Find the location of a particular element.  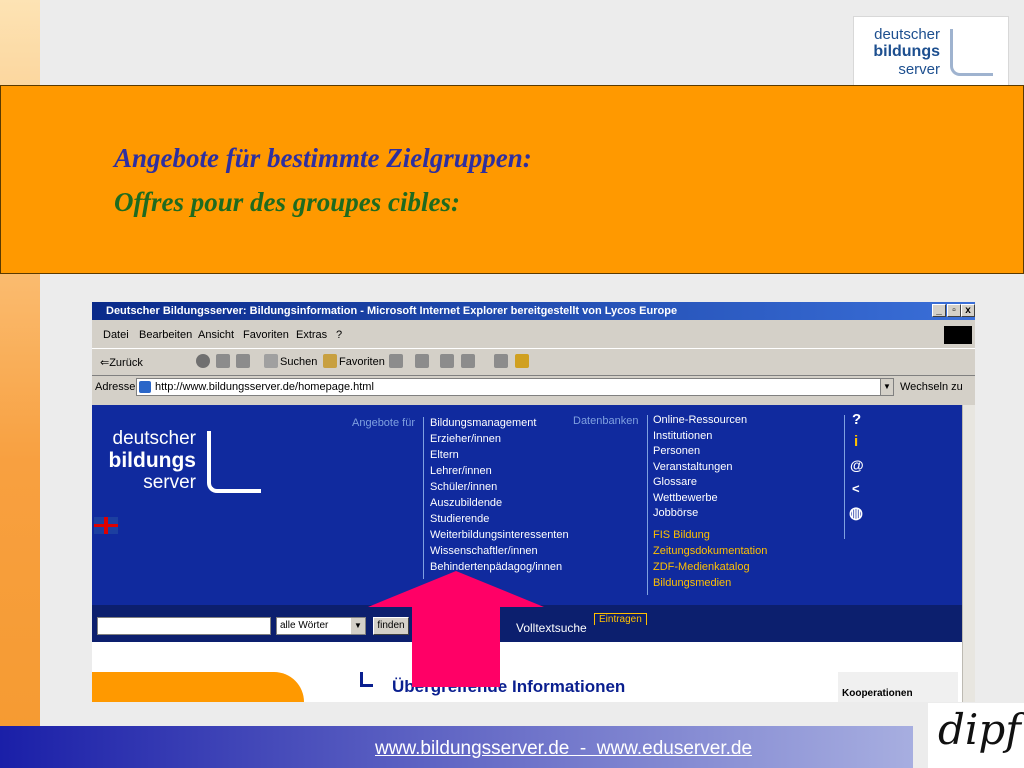

mail-icon is located at coordinates (422, 361).